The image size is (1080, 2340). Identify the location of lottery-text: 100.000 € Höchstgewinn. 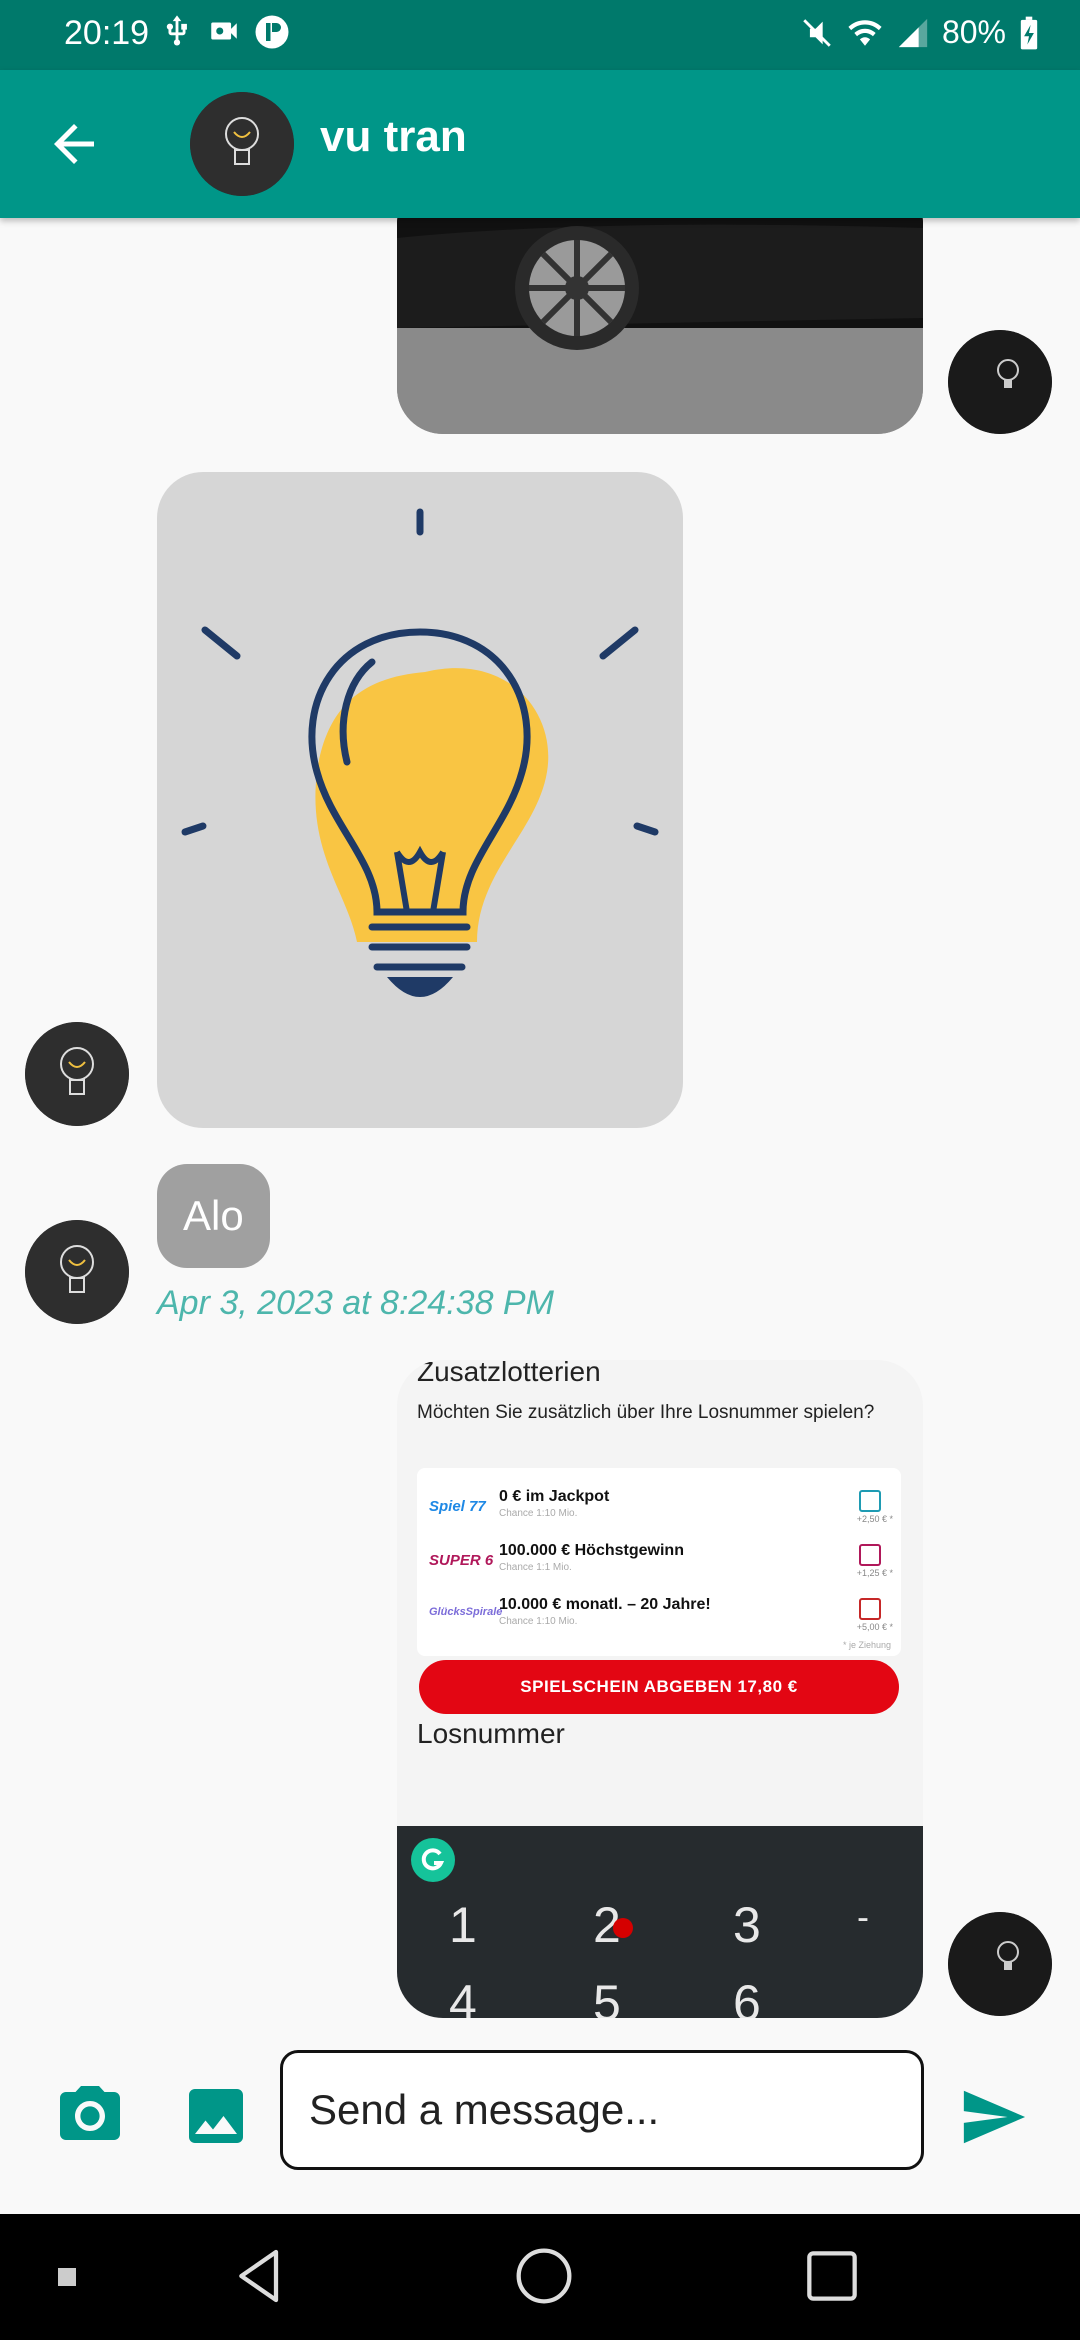
(591, 1550).